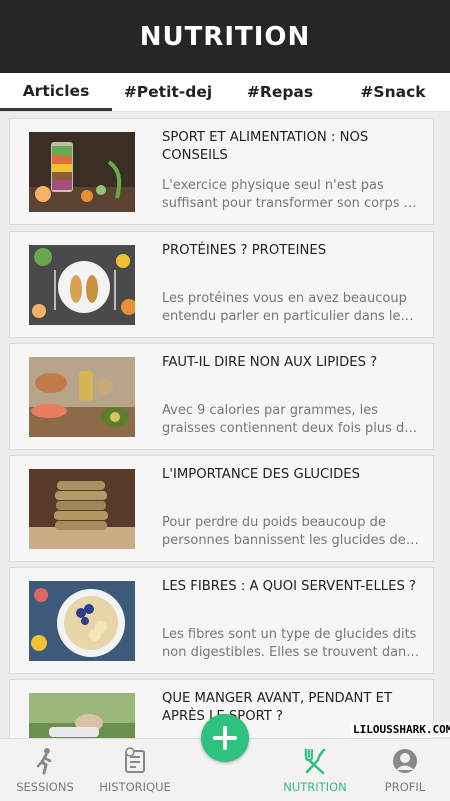 The width and height of the screenshot is (450, 801). I want to click on fork-knife-icon, so click(315, 761).